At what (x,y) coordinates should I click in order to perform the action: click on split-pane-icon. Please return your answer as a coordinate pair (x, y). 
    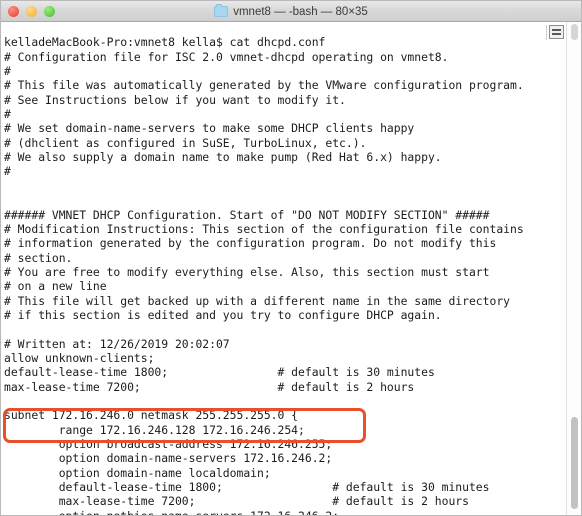
    Looking at the image, I should click on (556, 32).